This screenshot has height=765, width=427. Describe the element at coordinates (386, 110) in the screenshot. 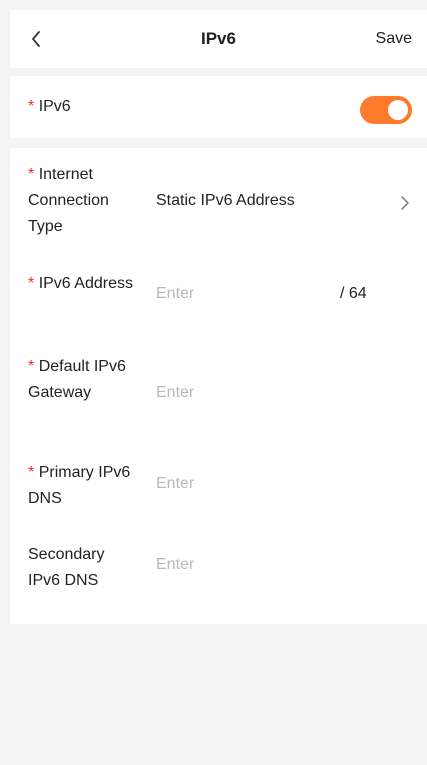

I see `ipv6-toggle-switch` at that location.